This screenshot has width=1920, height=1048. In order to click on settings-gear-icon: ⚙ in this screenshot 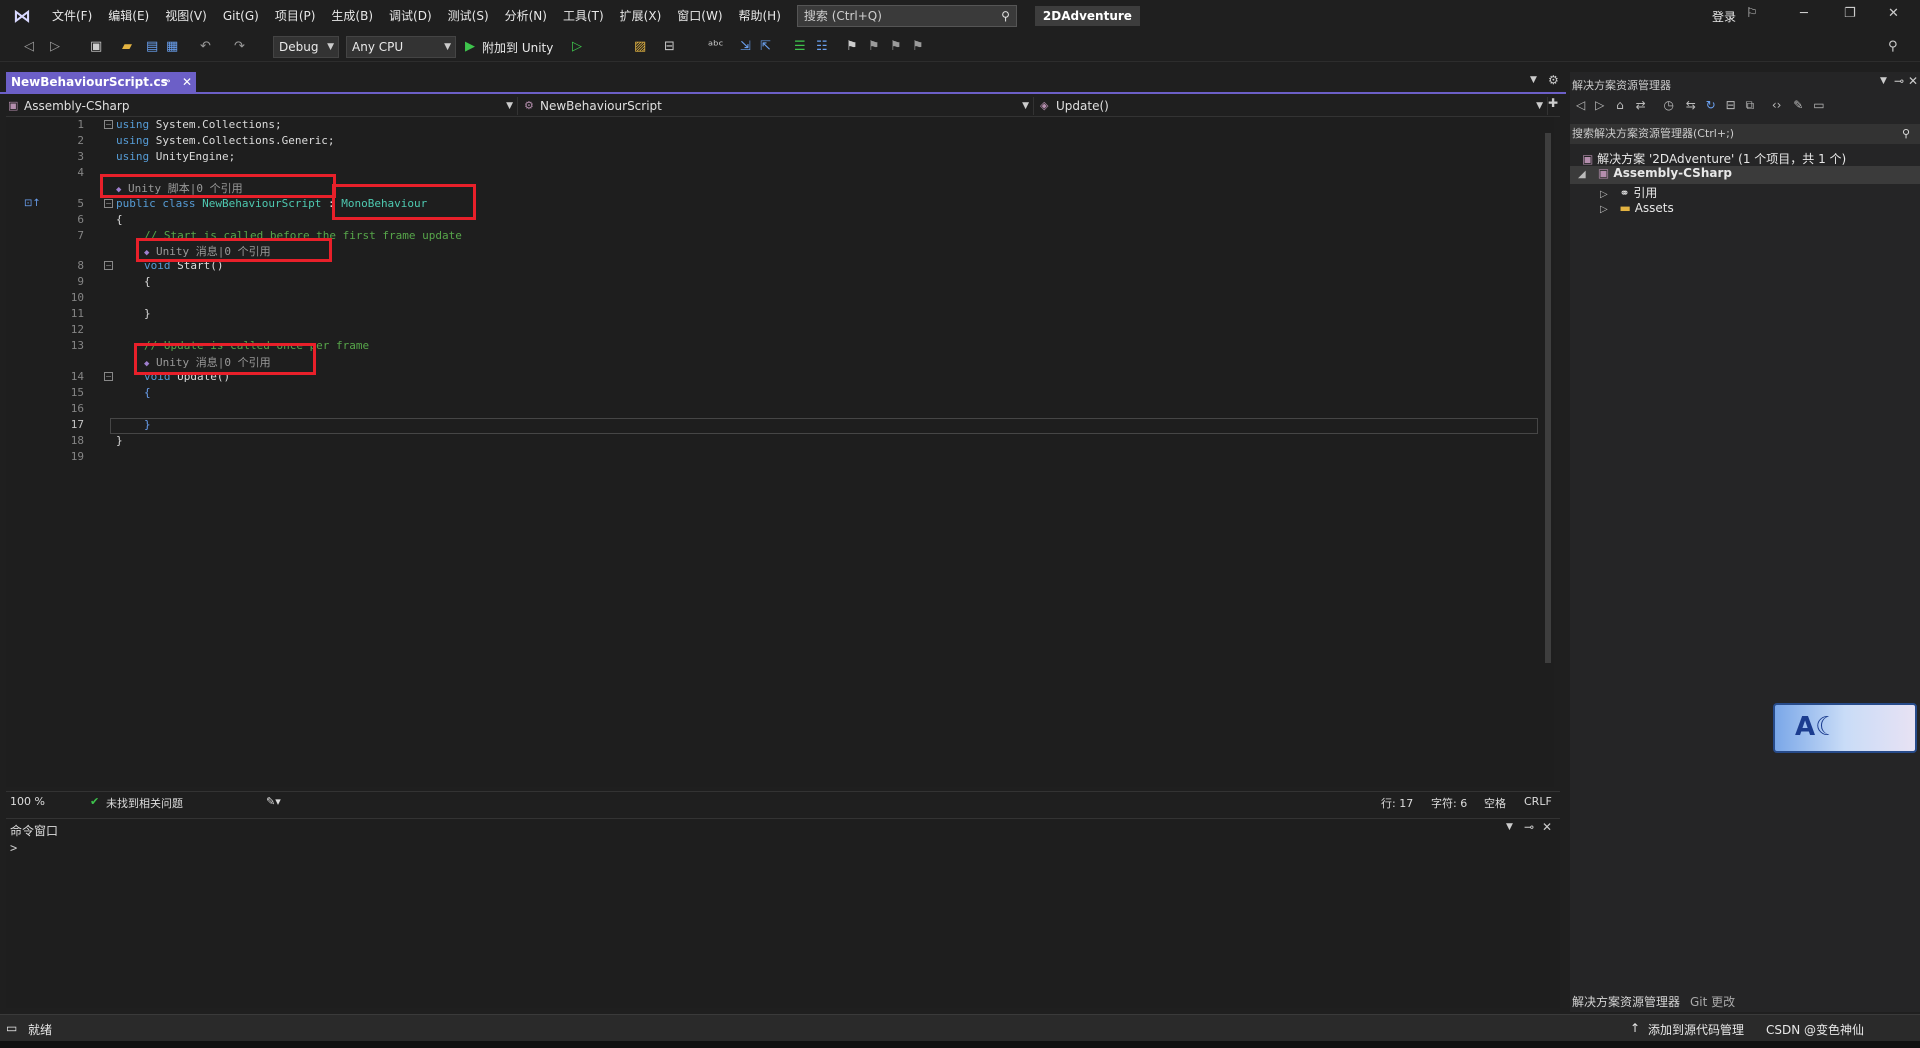, I will do `click(1553, 80)`.